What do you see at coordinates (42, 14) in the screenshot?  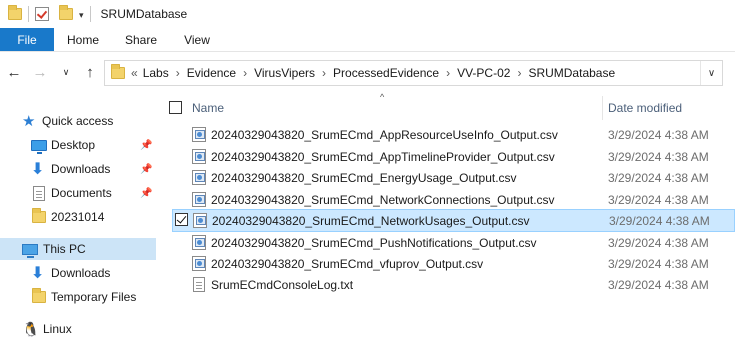 I see `properties-icon` at bounding box center [42, 14].